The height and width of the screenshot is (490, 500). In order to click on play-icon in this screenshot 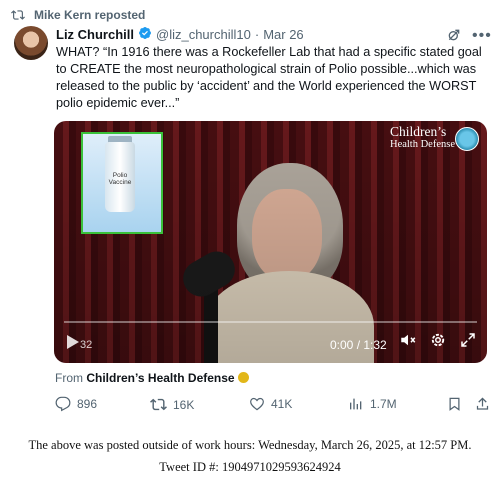, I will do `click(73, 344)`.